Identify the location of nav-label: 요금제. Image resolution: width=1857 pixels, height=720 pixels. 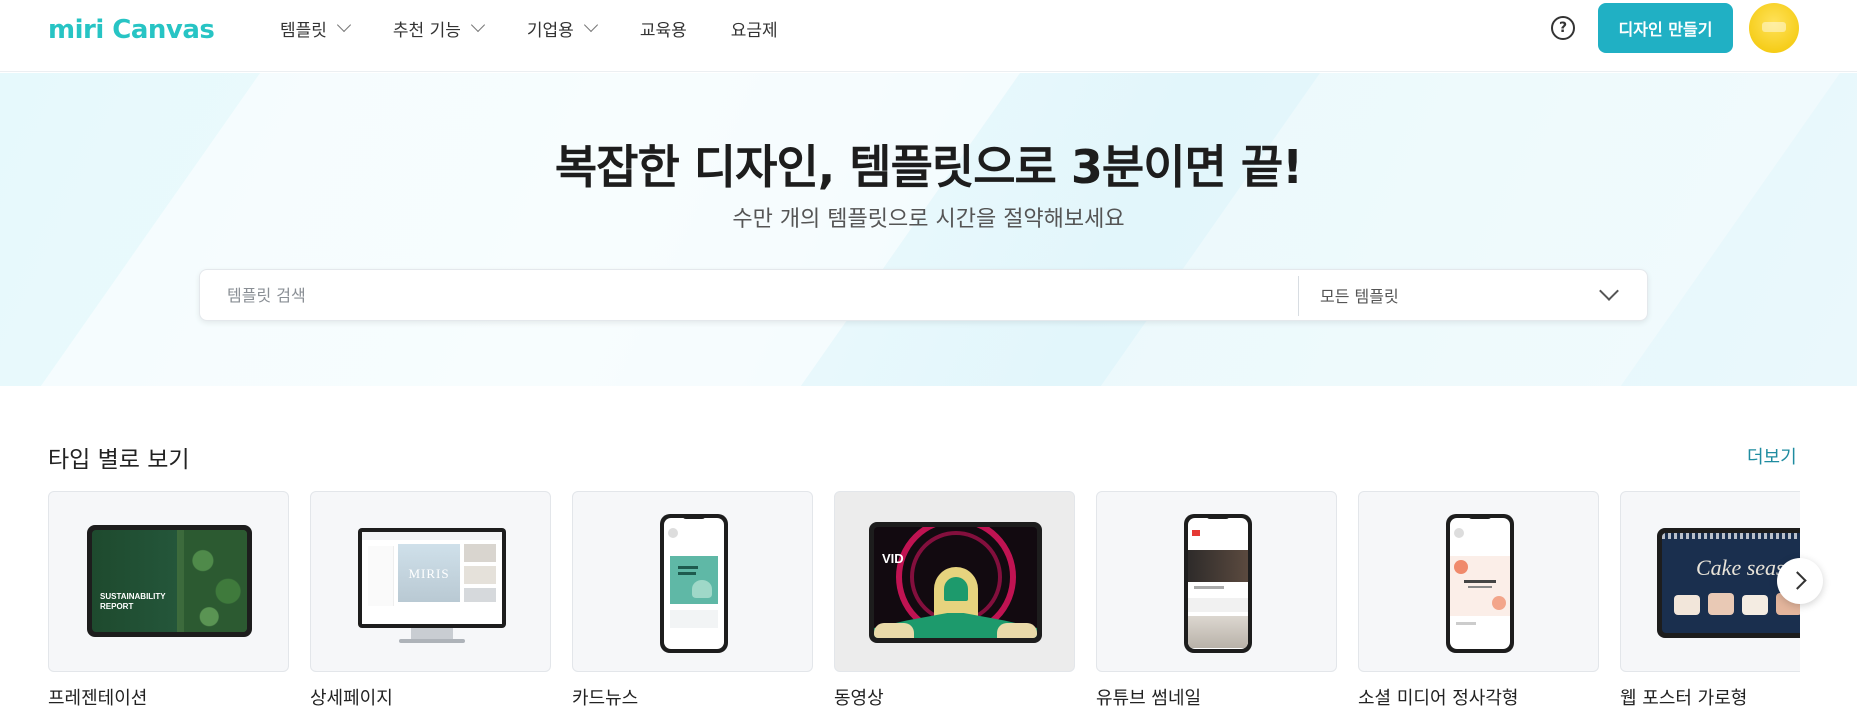
(754, 30).